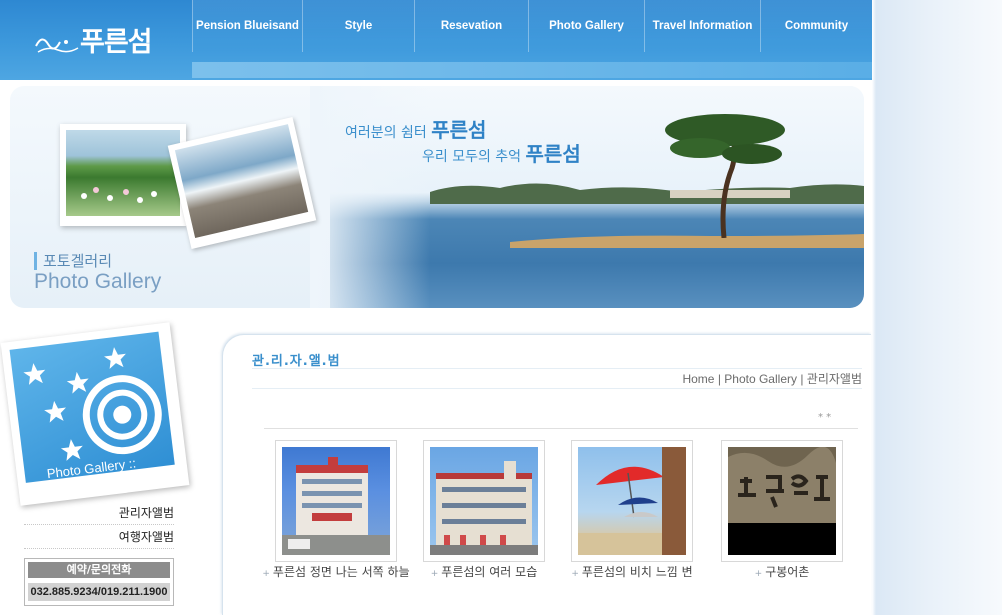 This screenshot has width=1002, height=615. I want to click on nav-pension-blueisand: Pension Blueisand, so click(247, 26).